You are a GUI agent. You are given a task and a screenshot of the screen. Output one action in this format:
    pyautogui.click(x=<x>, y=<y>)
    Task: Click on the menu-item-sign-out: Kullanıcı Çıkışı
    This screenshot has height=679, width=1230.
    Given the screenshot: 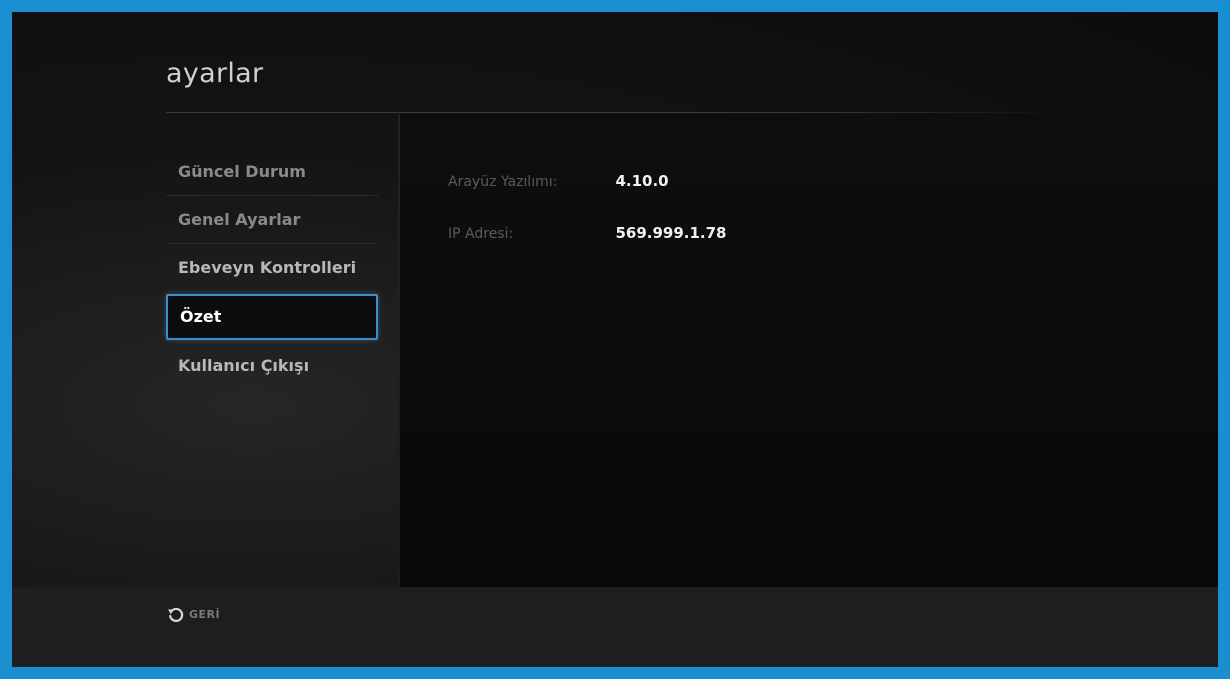 What is the action you would take?
    pyautogui.click(x=272, y=366)
    